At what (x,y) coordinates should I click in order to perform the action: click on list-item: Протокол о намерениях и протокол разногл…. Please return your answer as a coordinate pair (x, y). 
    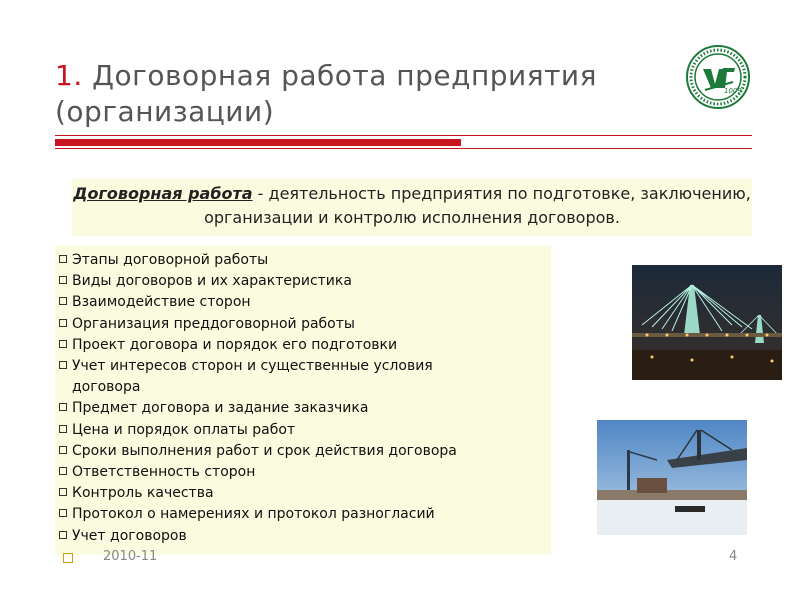
    Looking at the image, I should click on (302, 514).